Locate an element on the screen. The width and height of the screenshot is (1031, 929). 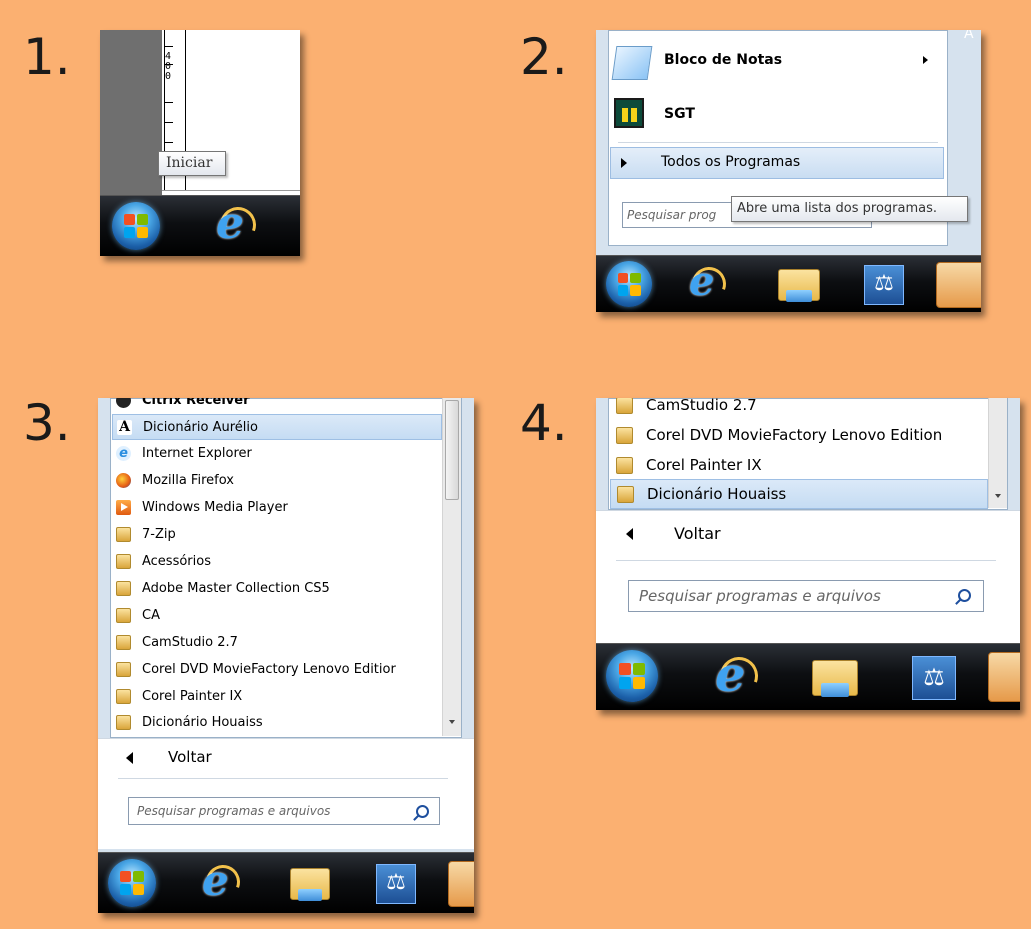
gray-sidebar is located at coordinates (131, 113).